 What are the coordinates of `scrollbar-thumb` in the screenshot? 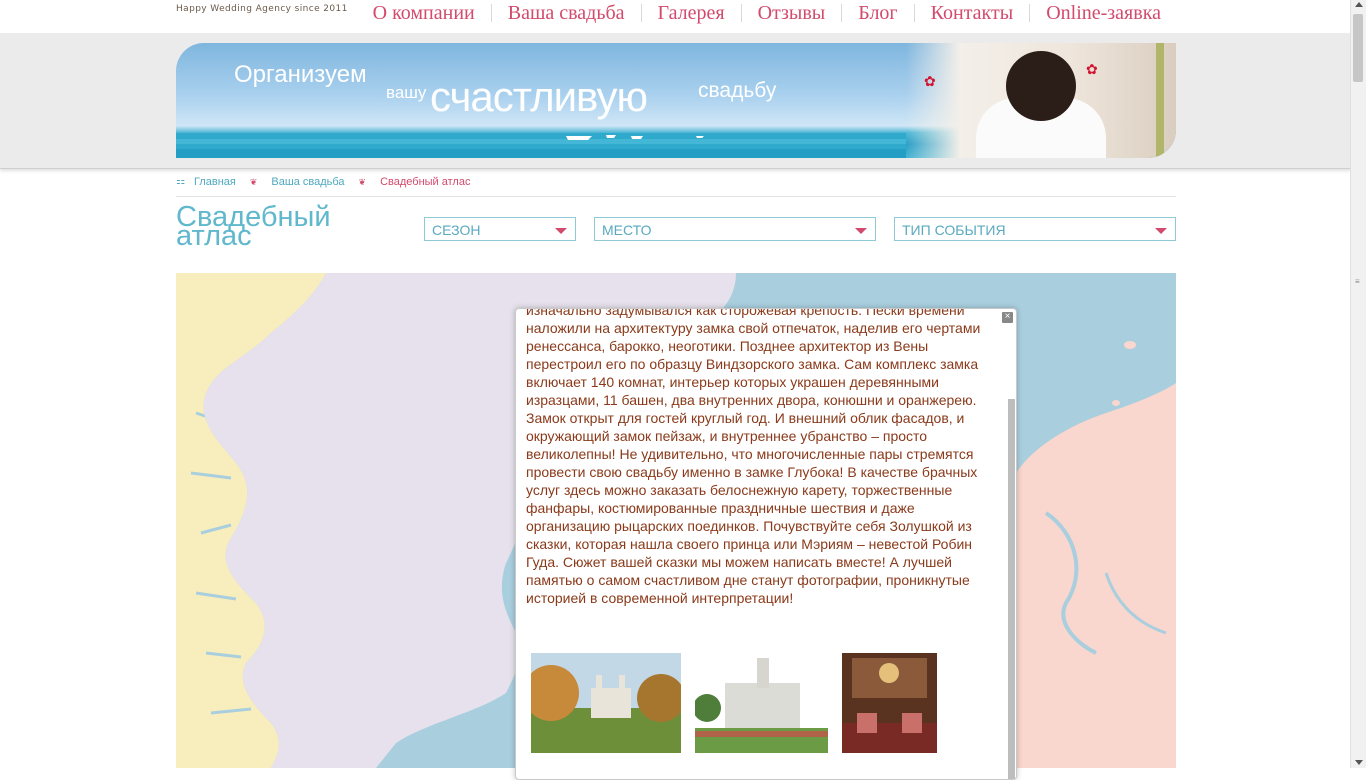 It's located at (1358, 48).